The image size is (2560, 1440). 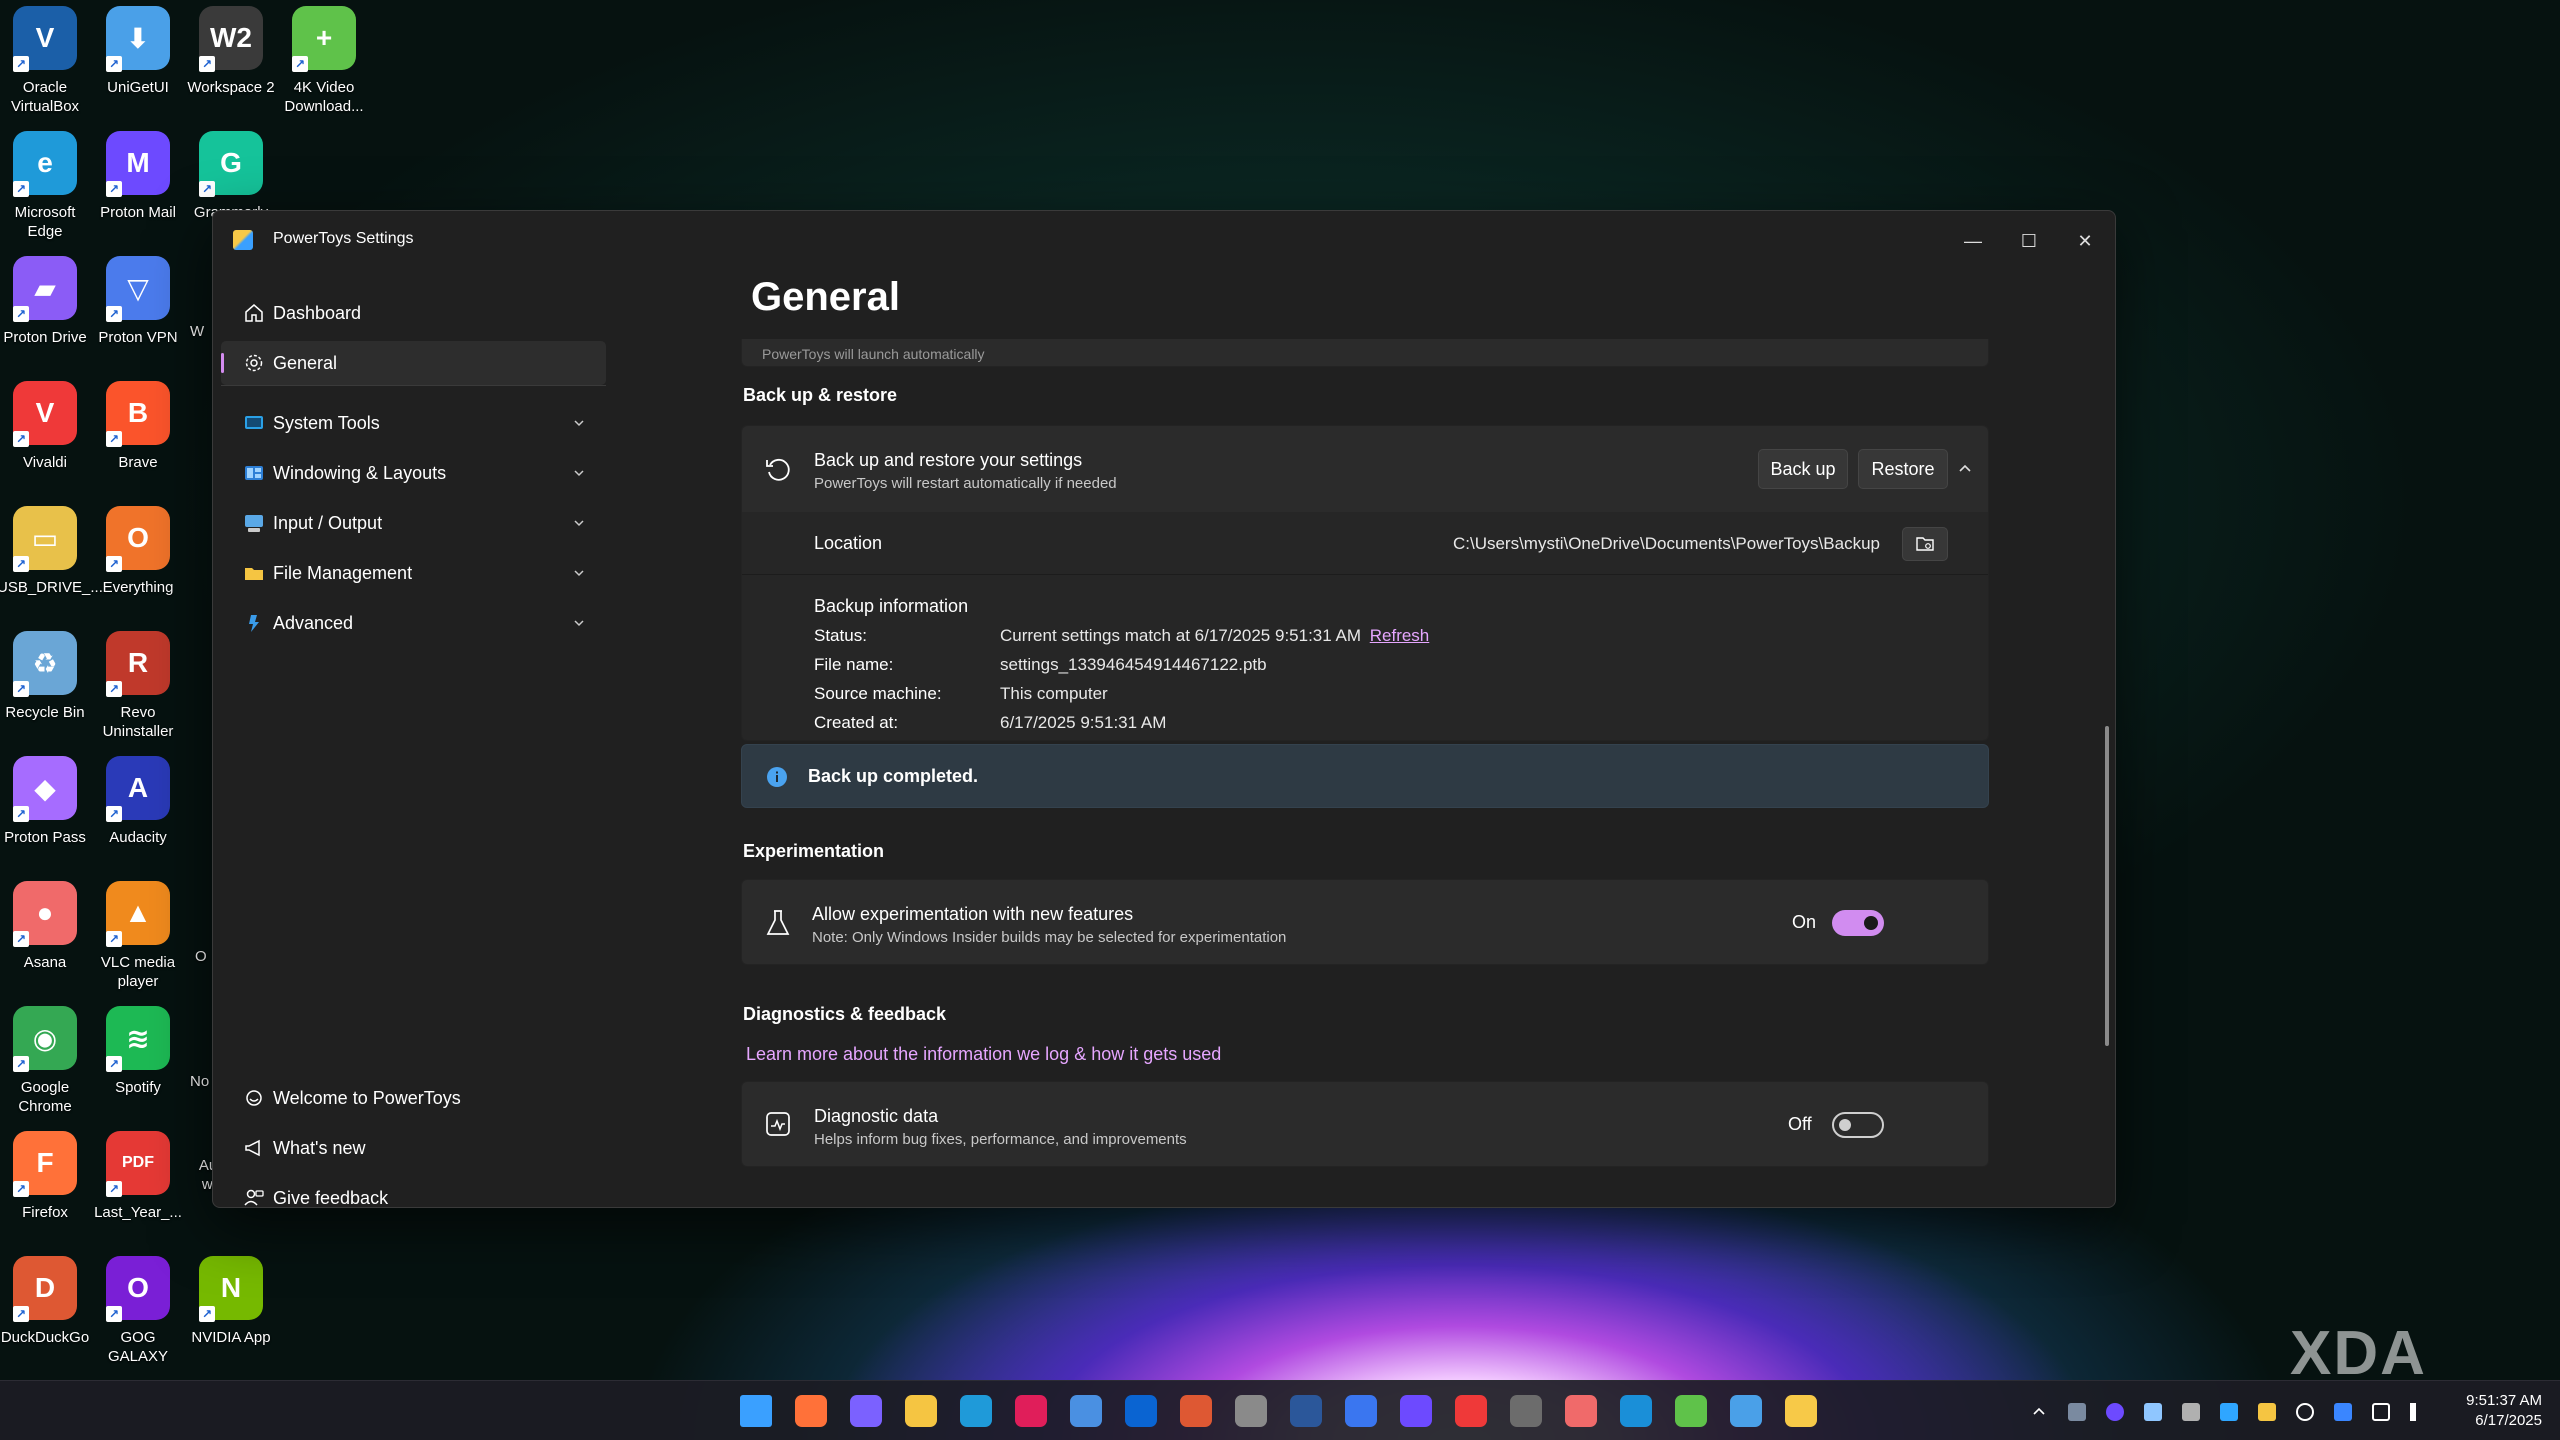 What do you see at coordinates (319, 1147) in the screenshot?
I see `nav-item-label: What's new` at bounding box center [319, 1147].